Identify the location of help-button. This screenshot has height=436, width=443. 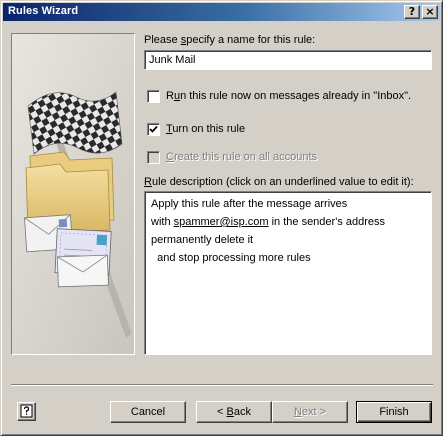
(26, 411).